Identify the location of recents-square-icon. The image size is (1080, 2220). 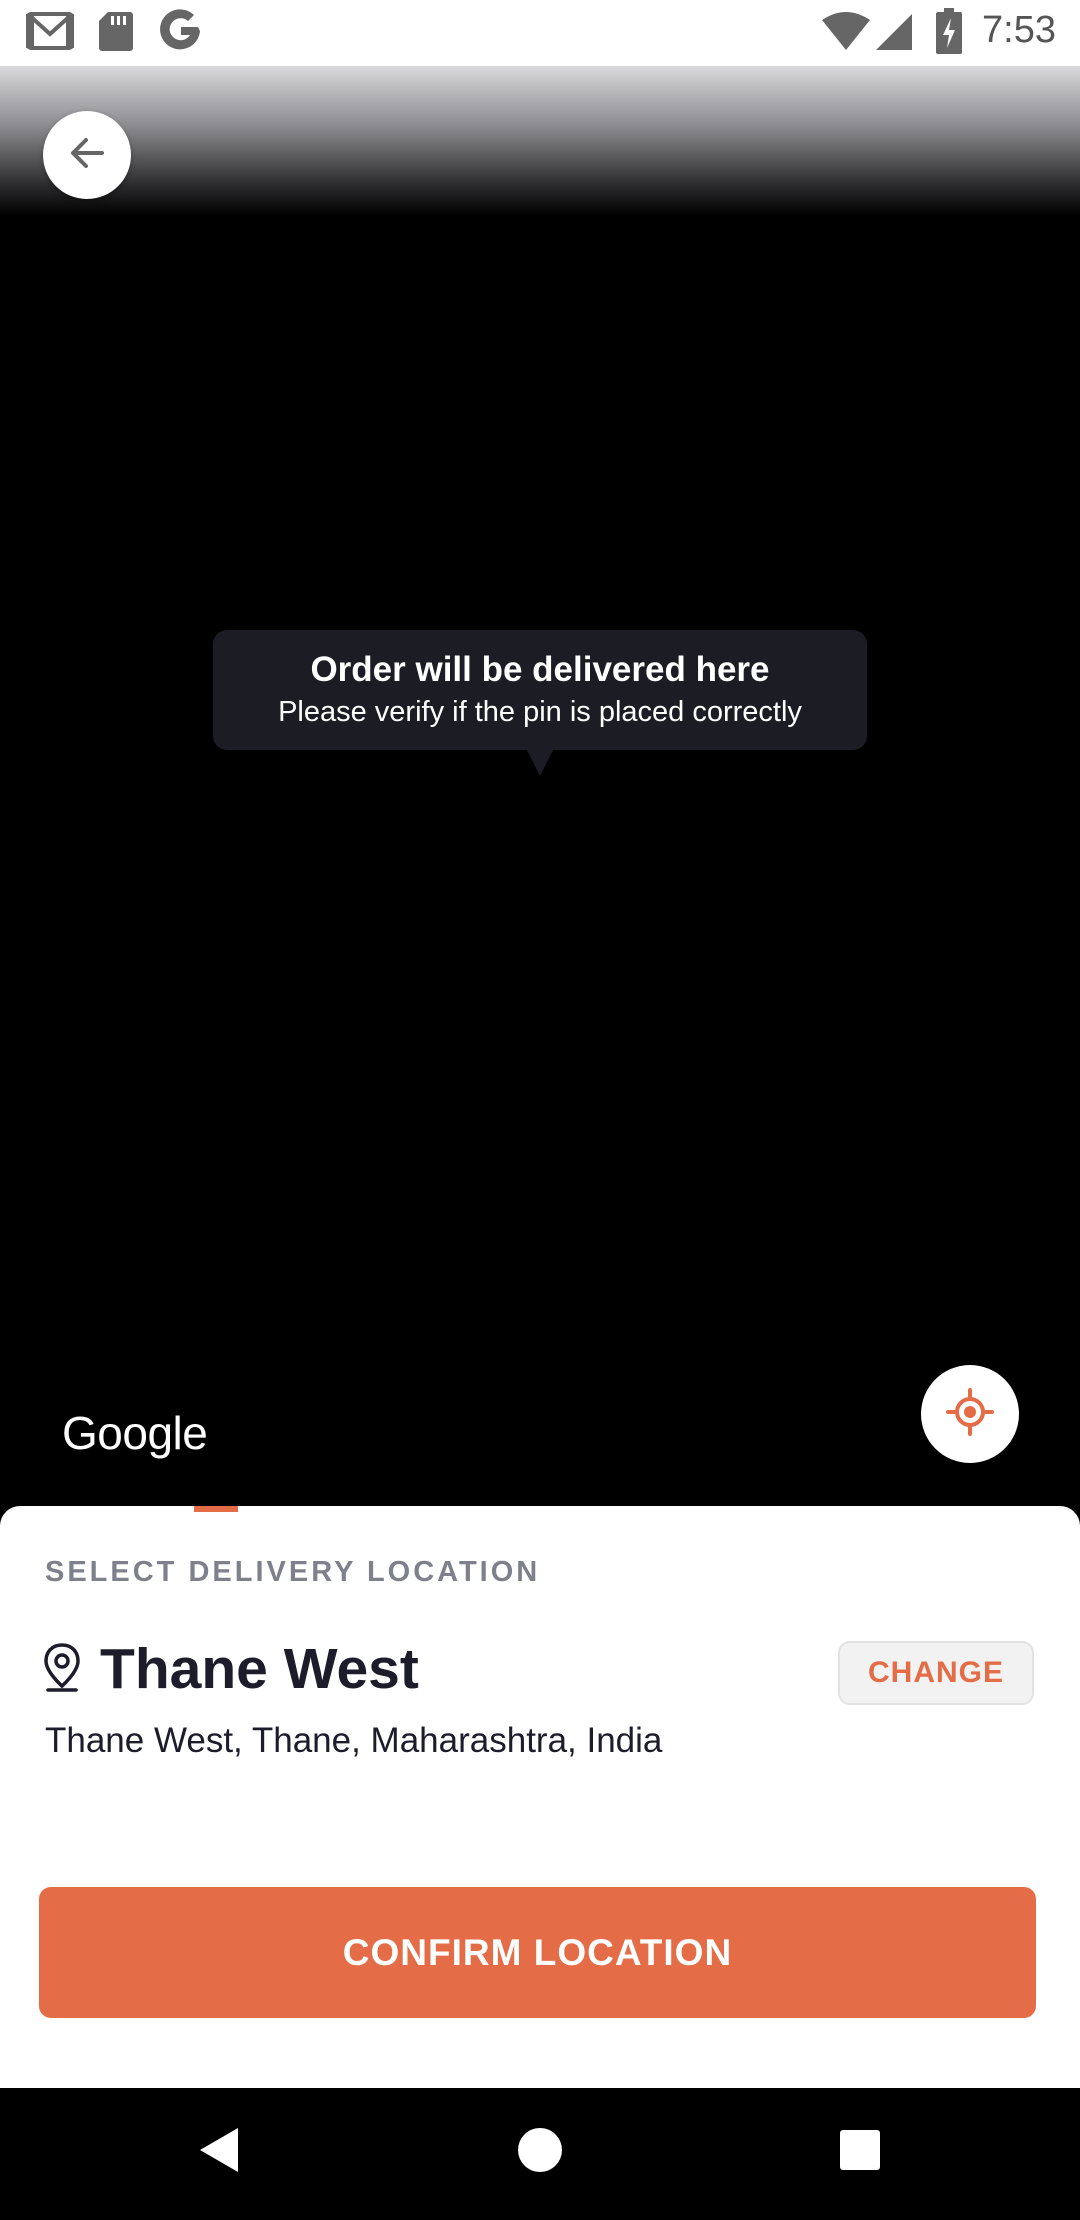
(860, 2152).